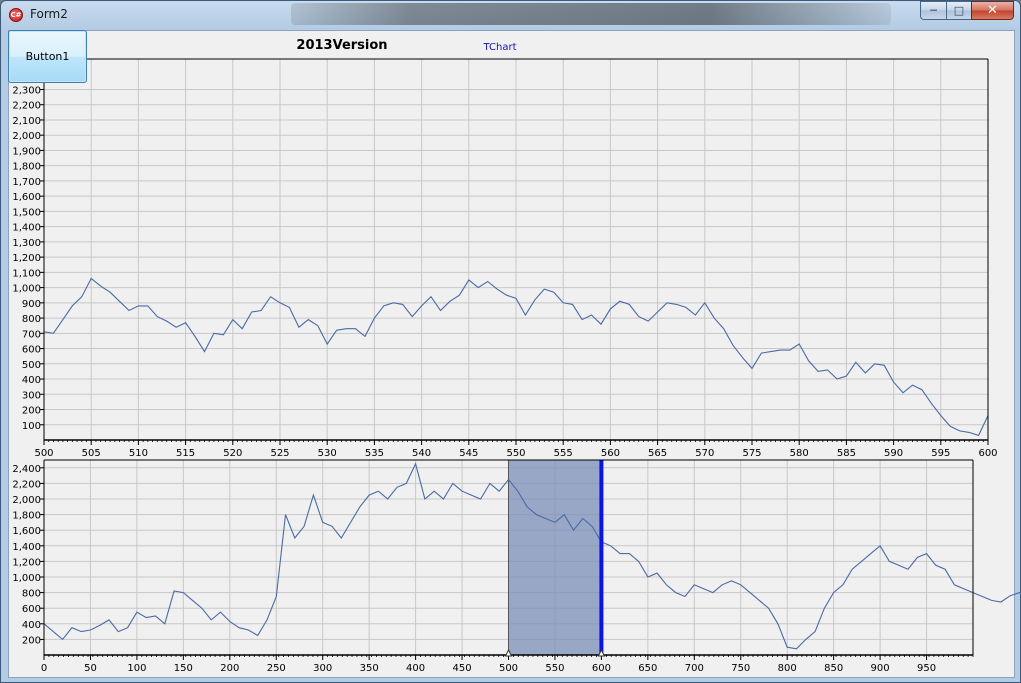 The height and width of the screenshot is (683, 1021). What do you see at coordinates (833, 668) in the screenshot?
I see `x-tick-label: 850` at bounding box center [833, 668].